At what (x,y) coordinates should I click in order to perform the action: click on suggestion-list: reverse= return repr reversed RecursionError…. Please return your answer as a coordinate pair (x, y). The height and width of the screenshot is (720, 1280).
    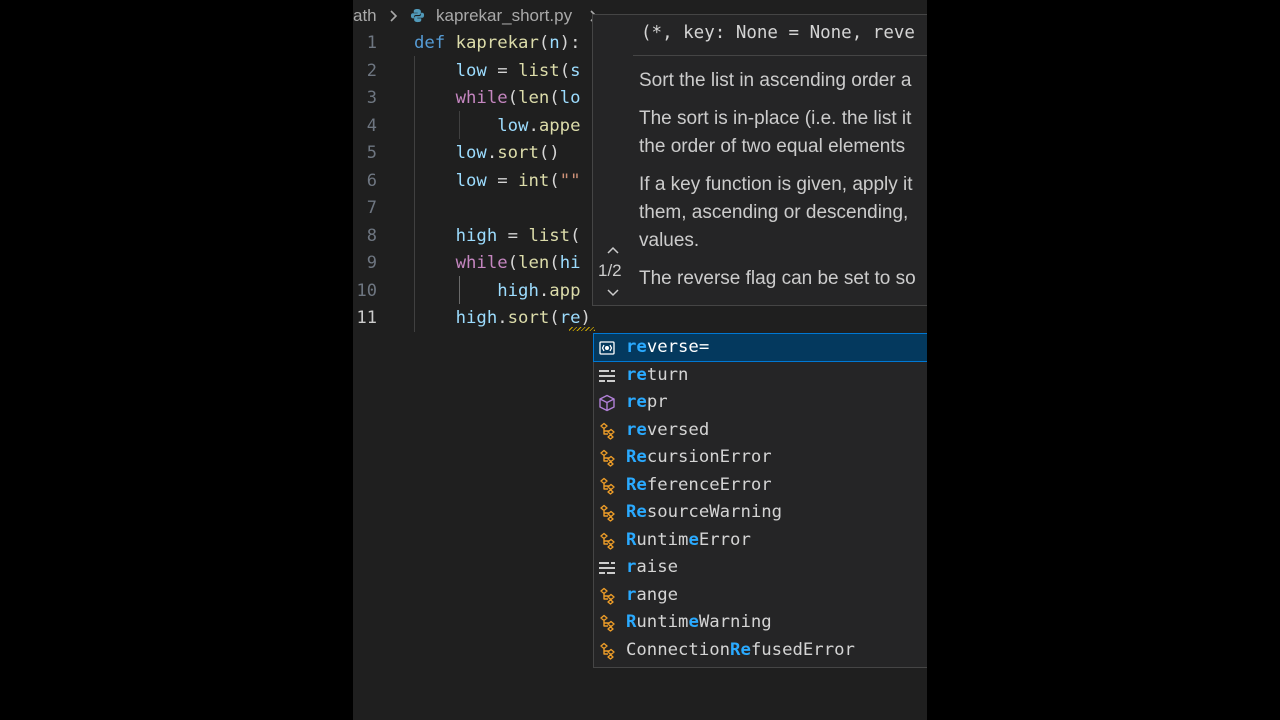
    Looking at the image, I should click on (760, 500).